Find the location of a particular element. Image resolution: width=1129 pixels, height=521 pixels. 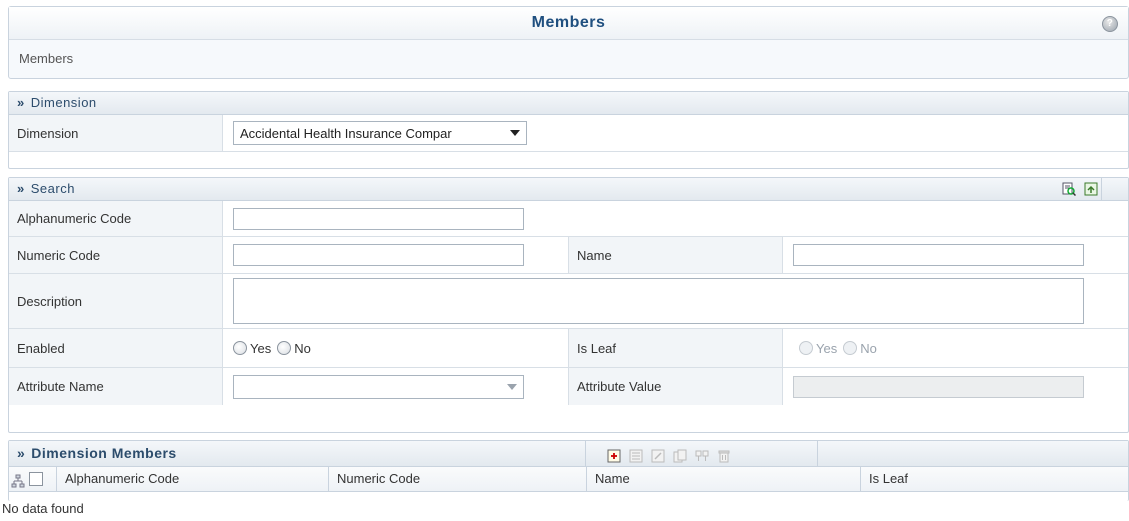

select-all-checkbox is located at coordinates (36, 479).